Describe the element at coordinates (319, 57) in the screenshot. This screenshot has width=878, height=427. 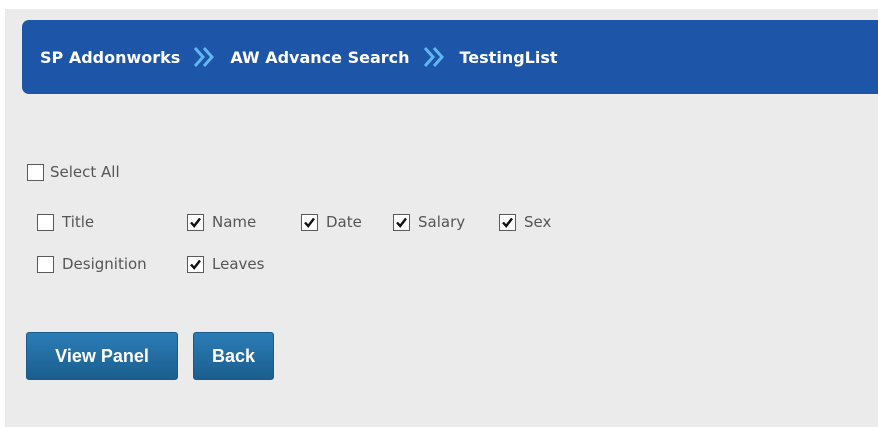
I see `breadcrumb-item-aw-advance-search: AW Advance Search` at that location.